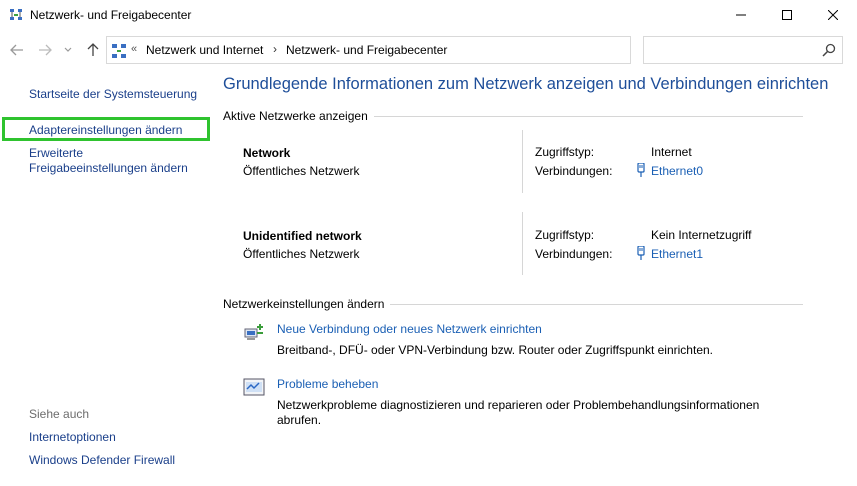  I want to click on minimize-button, so click(741, 15).